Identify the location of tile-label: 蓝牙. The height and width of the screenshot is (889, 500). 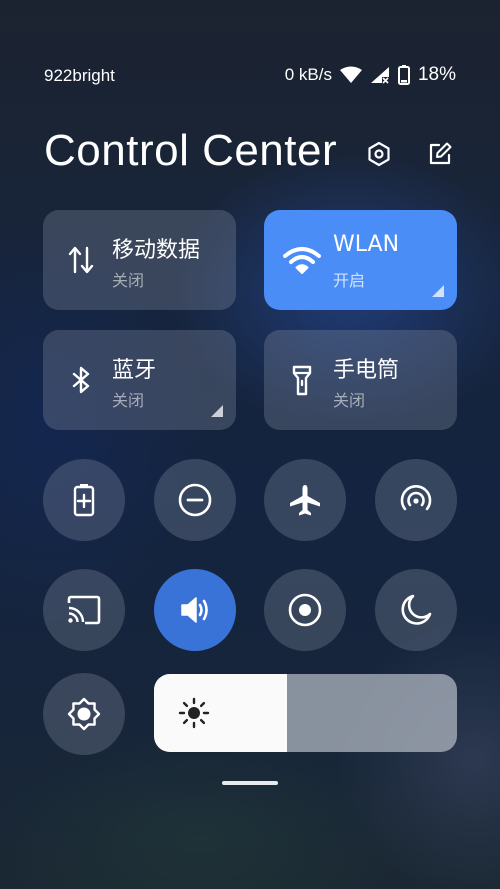
(134, 370).